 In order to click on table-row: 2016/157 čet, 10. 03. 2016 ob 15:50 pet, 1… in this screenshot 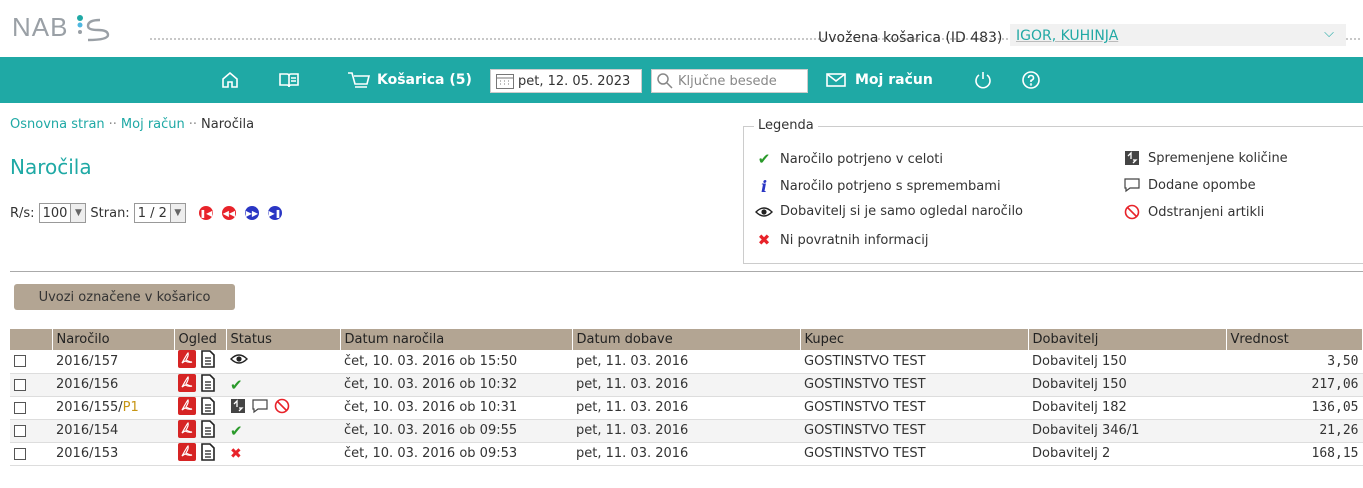, I will do `click(686, 362)`.